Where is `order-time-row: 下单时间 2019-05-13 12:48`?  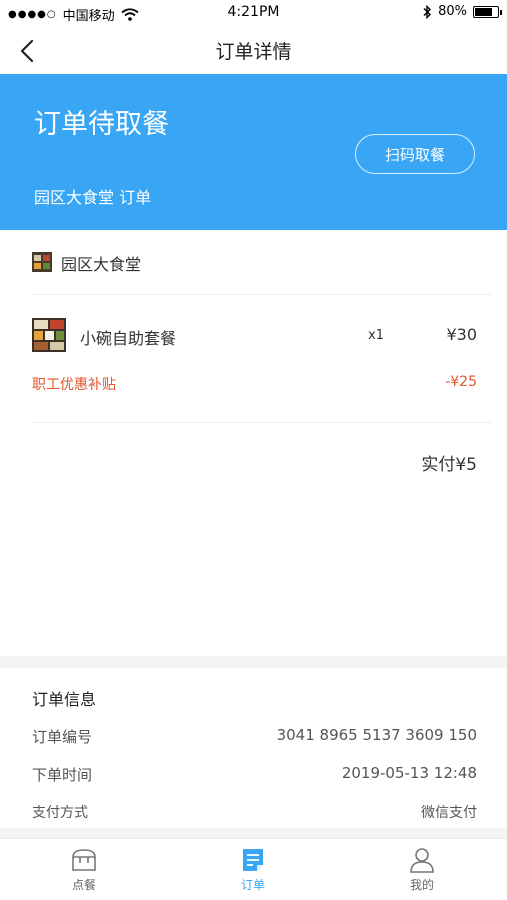
order-time-row: 下单时间 2019-05-13 12:48 is located at coordinates (254, 776).